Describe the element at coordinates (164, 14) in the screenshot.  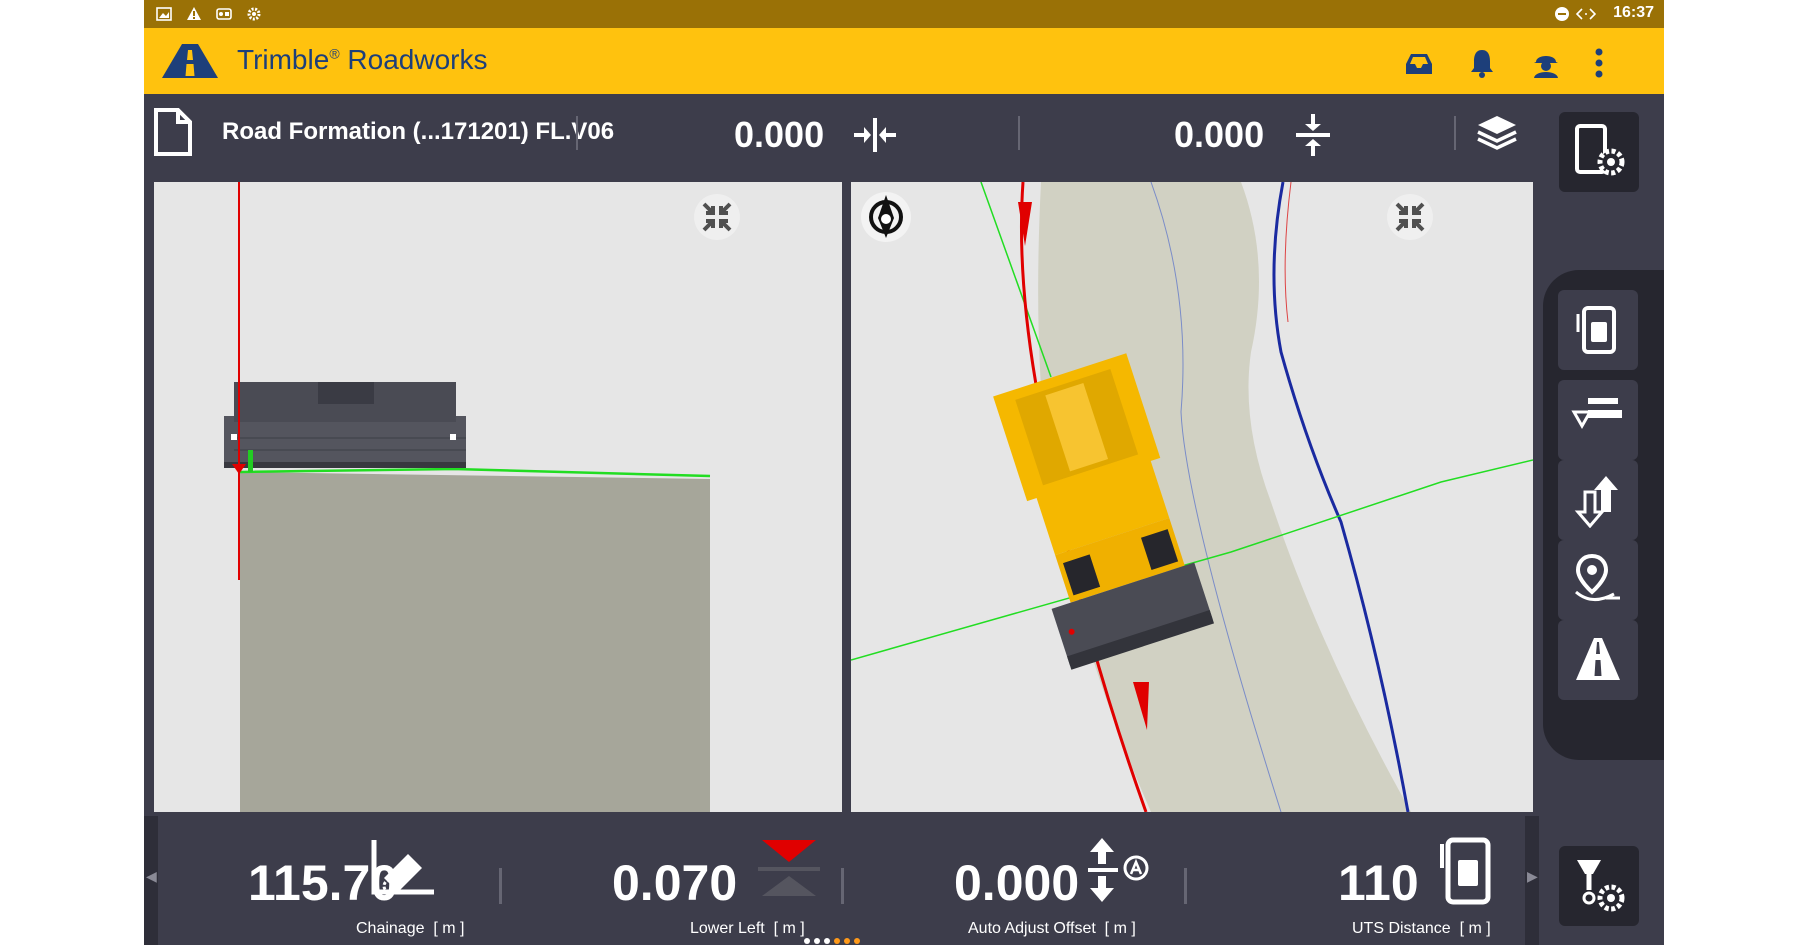
I see `image-icon` at that location.